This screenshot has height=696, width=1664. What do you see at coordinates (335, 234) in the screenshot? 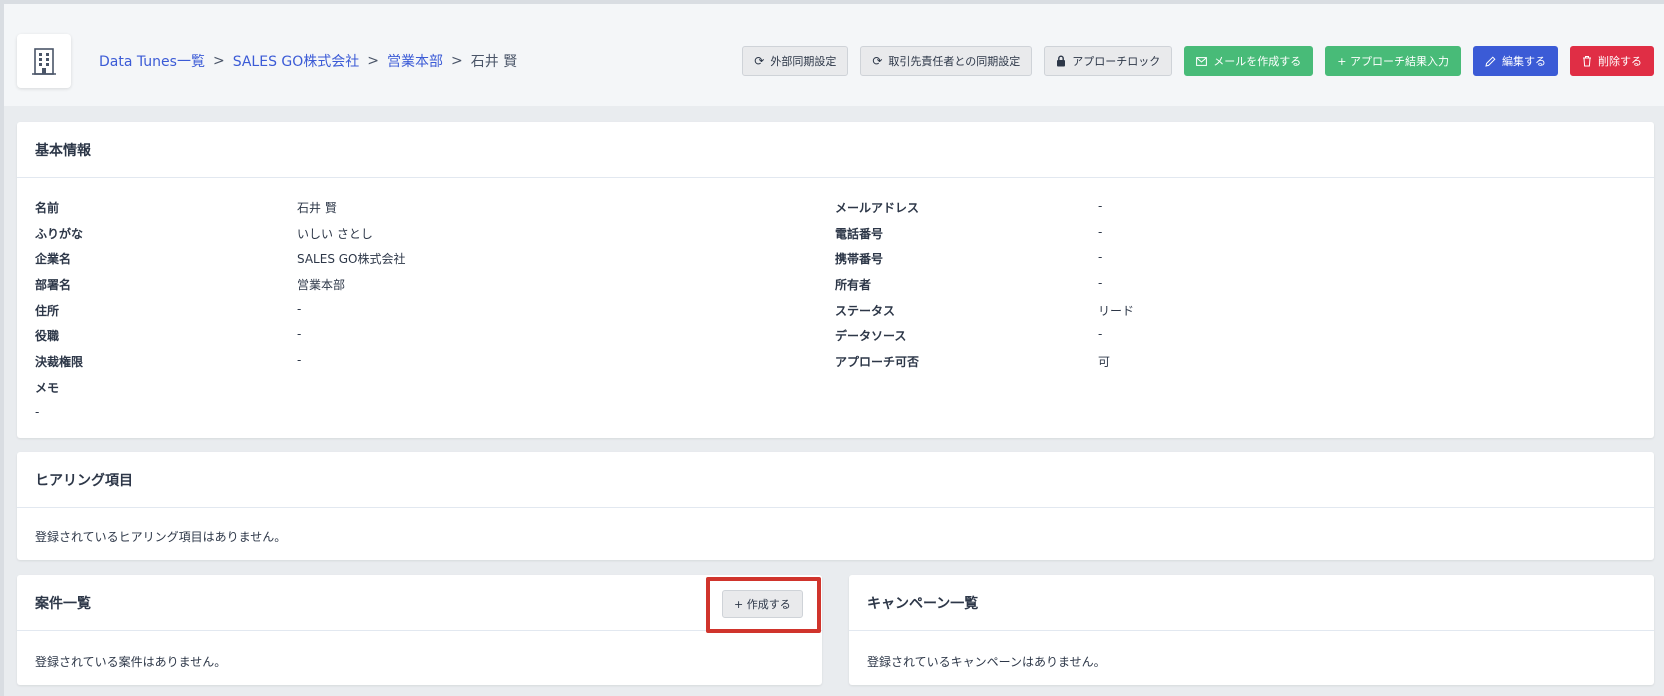
I see `field-value-furigana: いしい さとし` at bounding box center [335, 234].